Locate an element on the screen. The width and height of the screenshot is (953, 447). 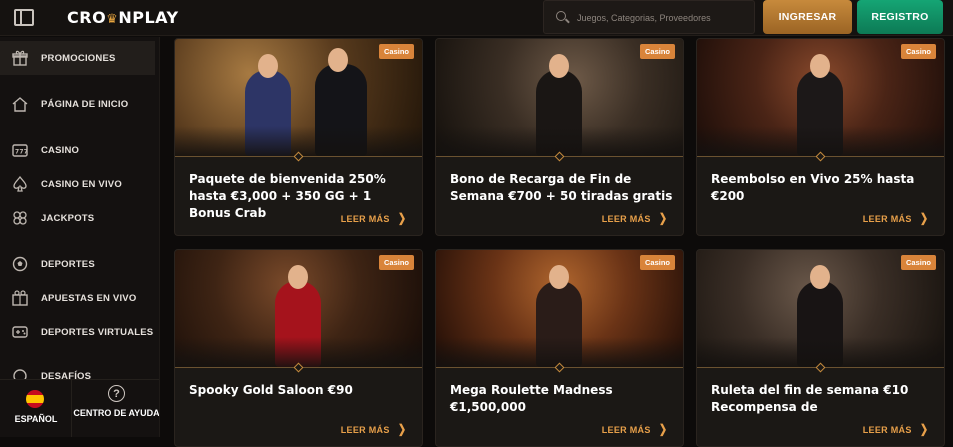
sidebar-item-inicio: PÁGINA DE INICIO is located at coordinates (77, 104).